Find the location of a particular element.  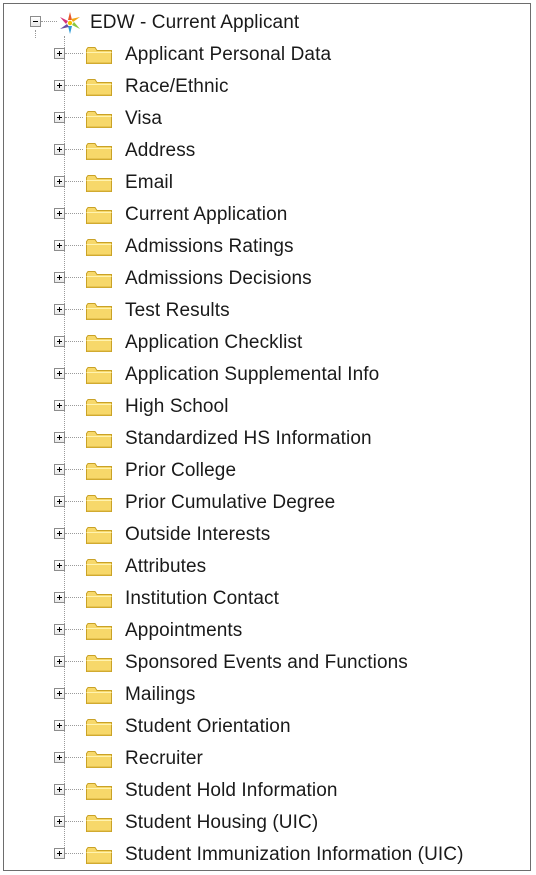

tree-folder-node: Visa is located at coordinates (264, 119).